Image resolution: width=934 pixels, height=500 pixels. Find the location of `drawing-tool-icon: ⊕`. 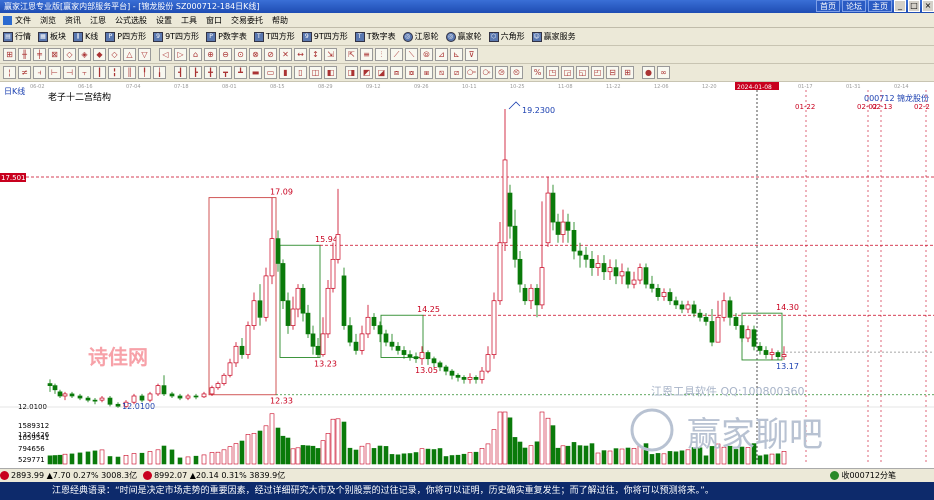

drawing-tool-icon: ⊕ is located at coordinates (210, 54).